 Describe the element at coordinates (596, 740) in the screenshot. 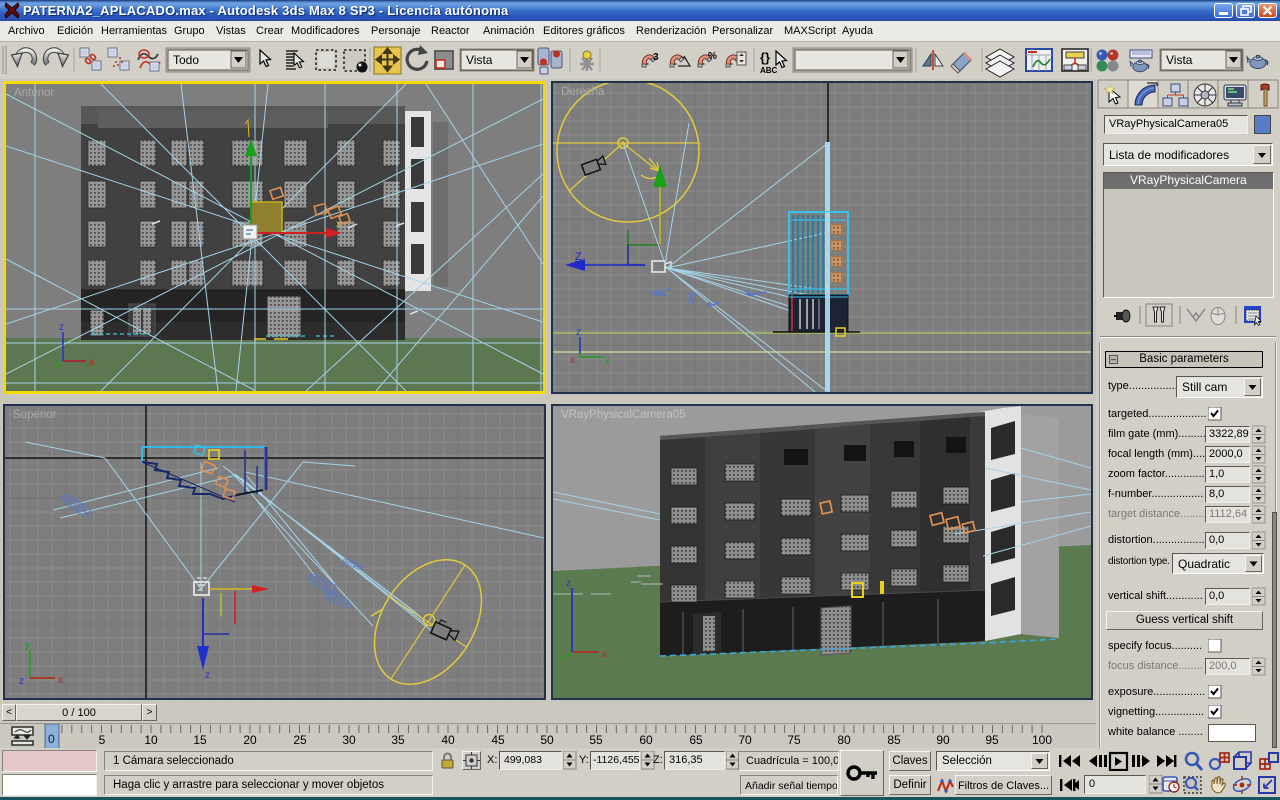

I see `svg-text: 55` at that location.